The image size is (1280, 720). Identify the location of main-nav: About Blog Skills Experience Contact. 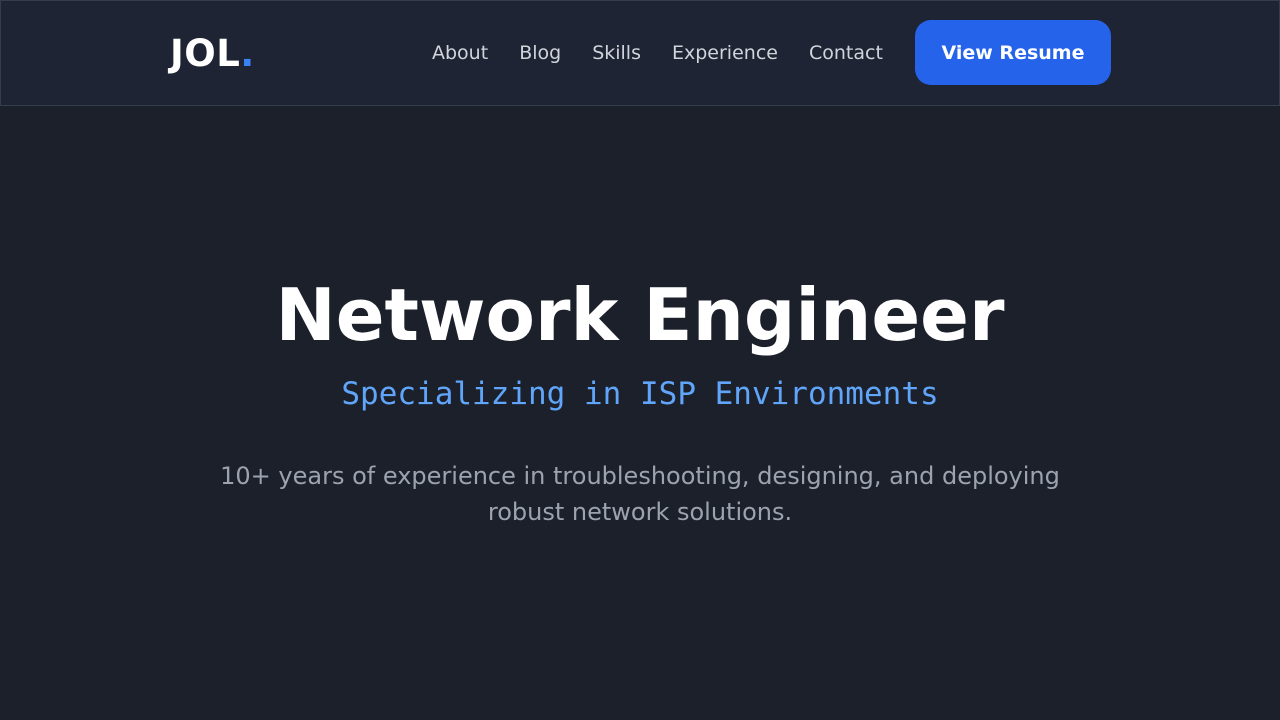
(657, 53).